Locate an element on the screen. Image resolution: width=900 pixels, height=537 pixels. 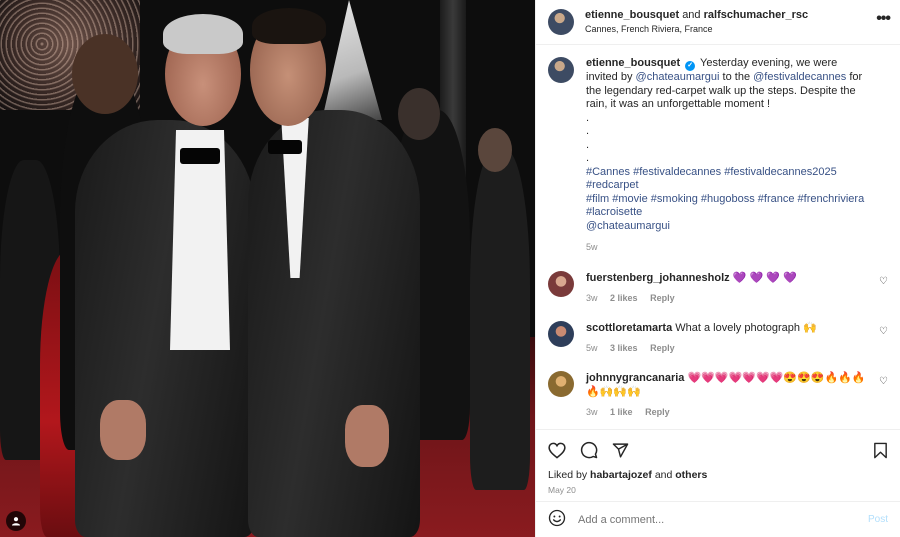
caption-hashtags-3: #lacroisette is located at coordinates (728, 213).